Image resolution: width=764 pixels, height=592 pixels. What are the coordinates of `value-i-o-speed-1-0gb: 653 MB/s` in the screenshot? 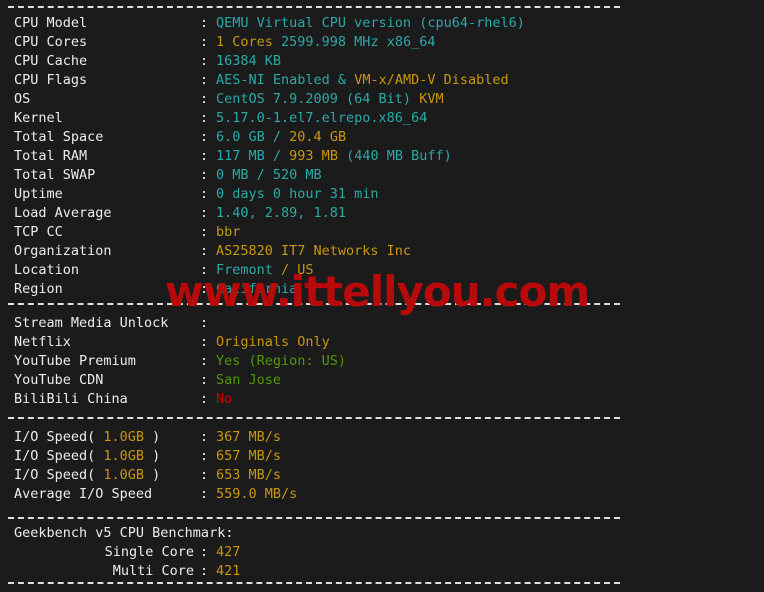 It's located at (248, 475).